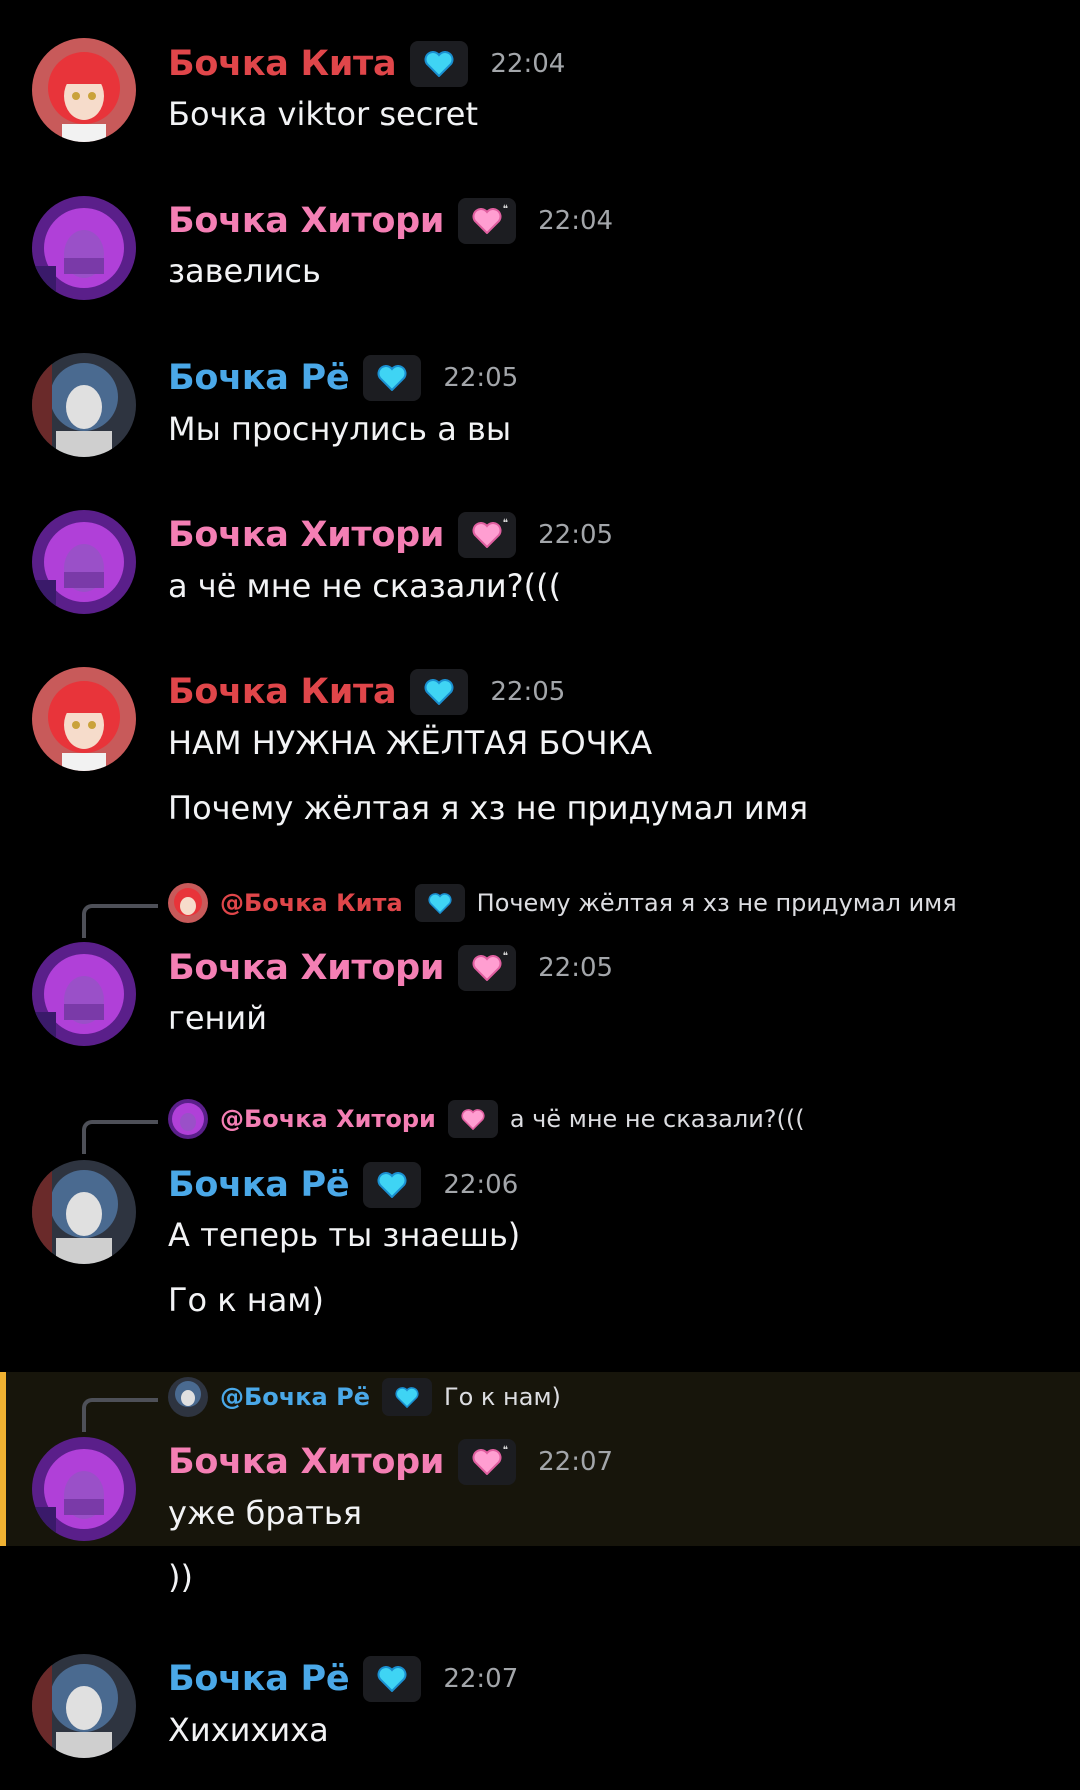 The width and height of the screenshot is (1080, 1790). Describe the element at coordinates (180, 1577) in the screenshot. I see `message-text: ))` at that location.